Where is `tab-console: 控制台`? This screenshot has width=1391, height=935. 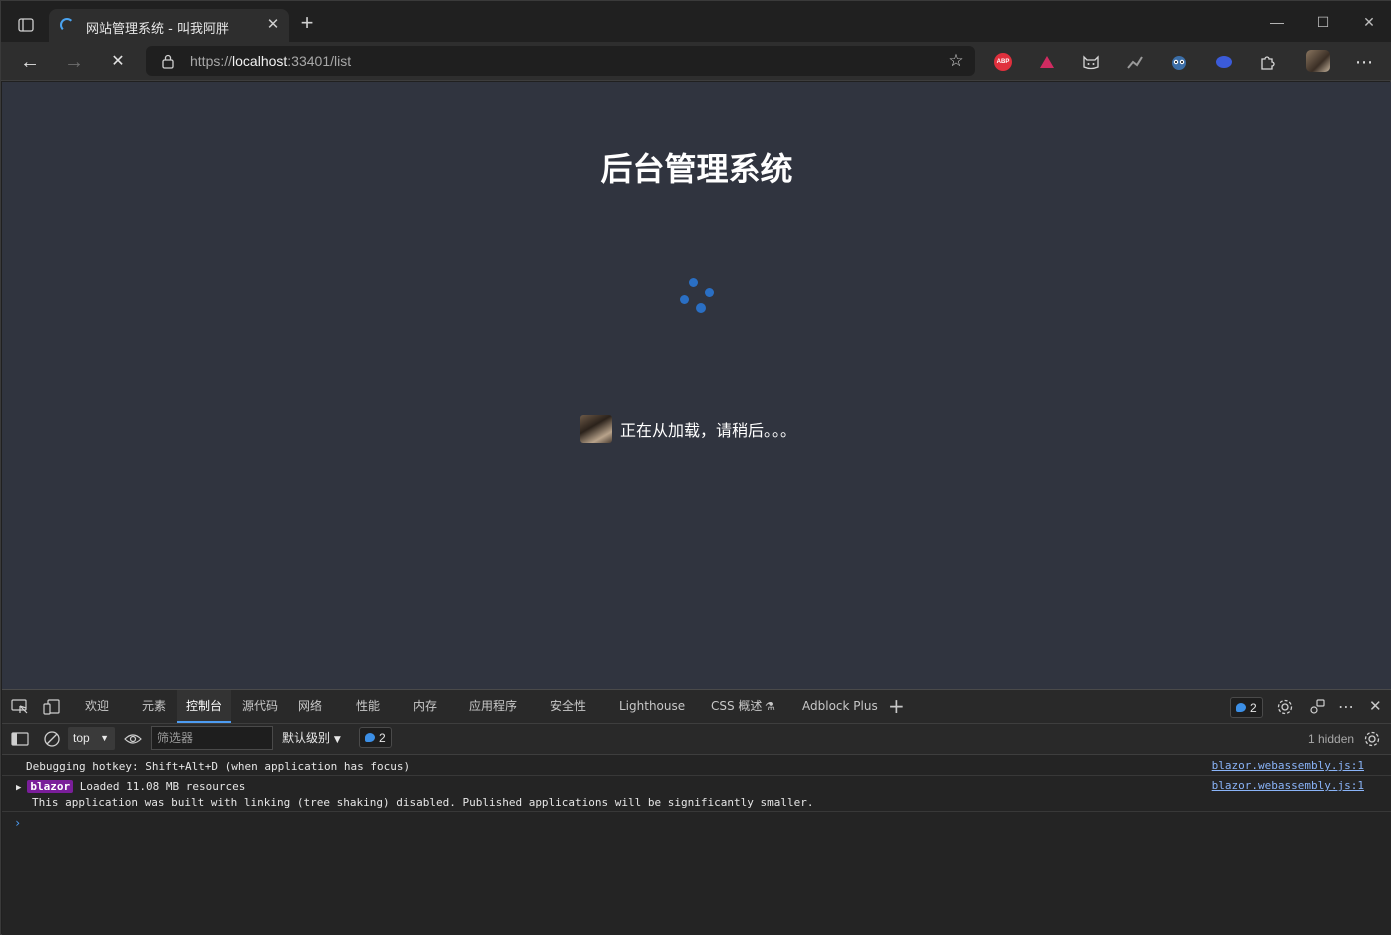
tab-console: 控制台 is located at coordinates (204, 706).